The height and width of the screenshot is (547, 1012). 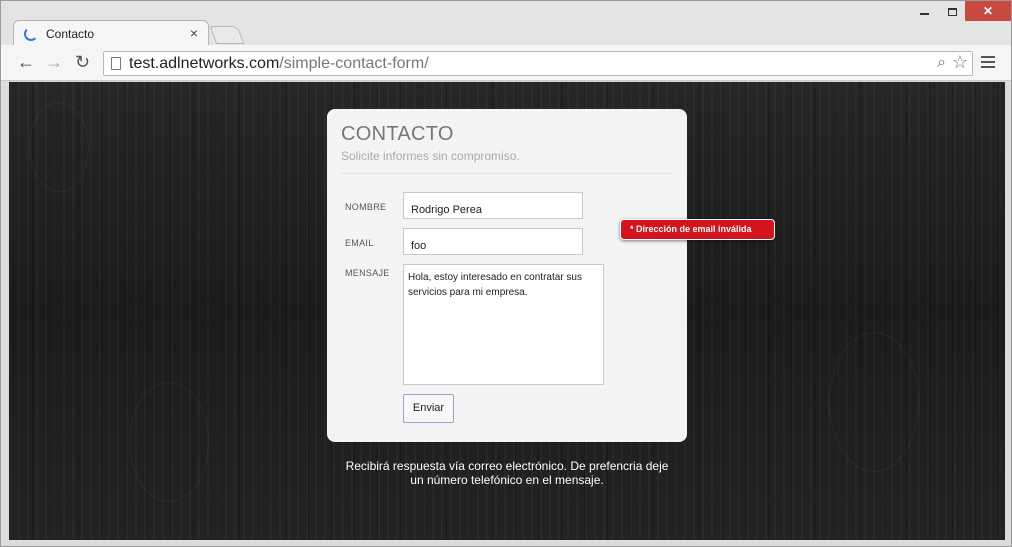 What do you see at coordinates (430, 156) in the screenshot?
I see `page-subtitle: Solicite informes sin compromiso.` at bounding box center [430, 156].